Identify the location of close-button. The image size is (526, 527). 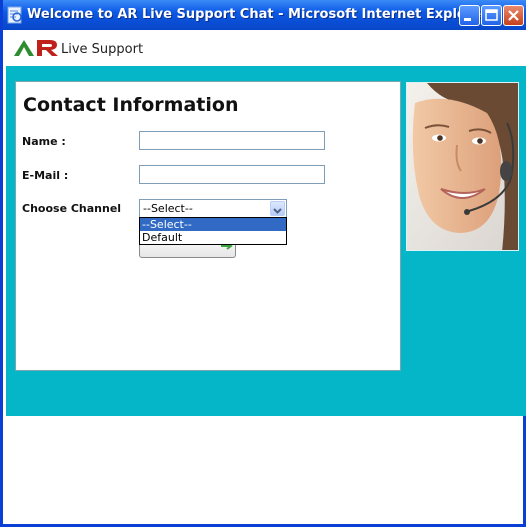
(513, 15).